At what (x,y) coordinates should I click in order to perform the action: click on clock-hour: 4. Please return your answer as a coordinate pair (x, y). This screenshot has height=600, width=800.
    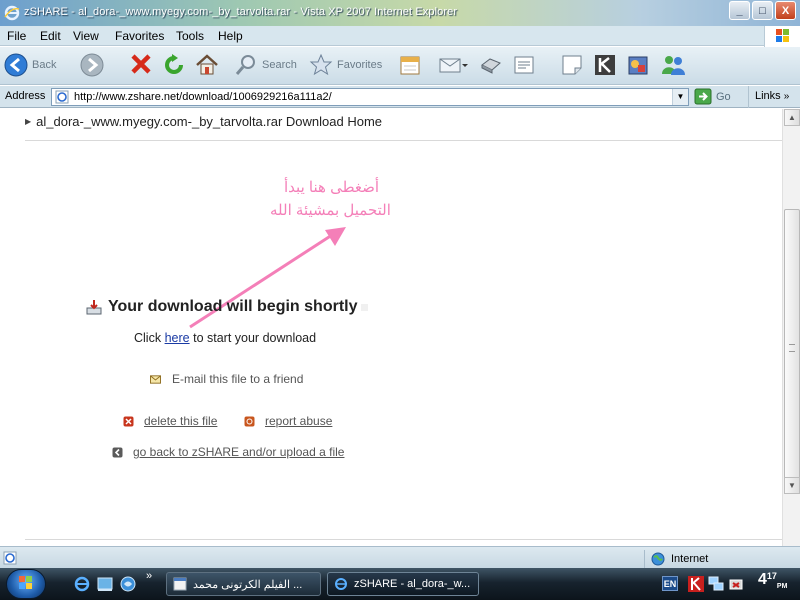
    Looking at the image, I should click on (762, 579).